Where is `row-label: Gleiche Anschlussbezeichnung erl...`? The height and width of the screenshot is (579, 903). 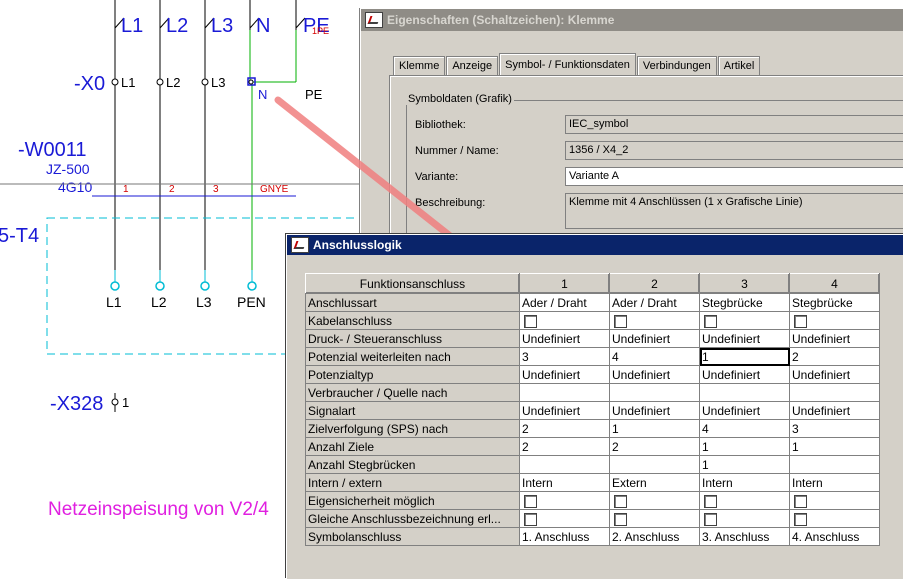
row-label: Gleiche Anschlussbezeichnung erl... is located at coordinates (412, 518).